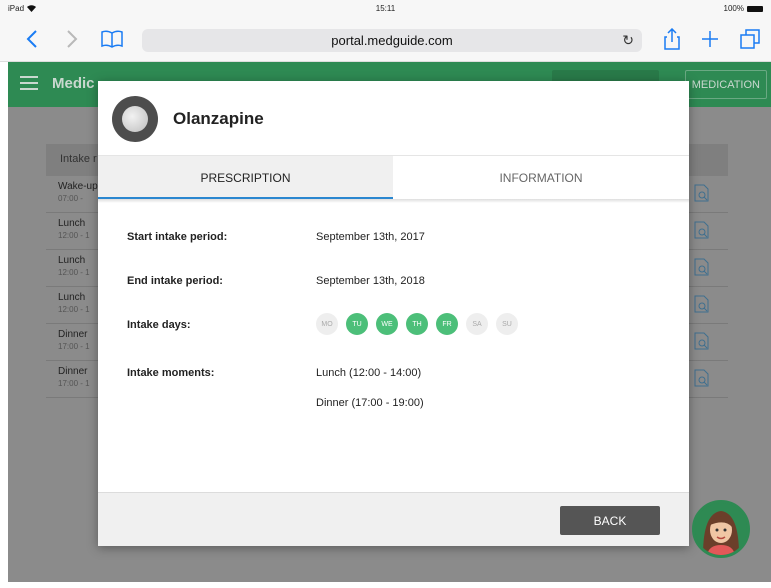 This screenshot has width=771, height=588. Describe the element at coordinates (327, 324) in the screenshot. I see `day-mo: MO` at that location.